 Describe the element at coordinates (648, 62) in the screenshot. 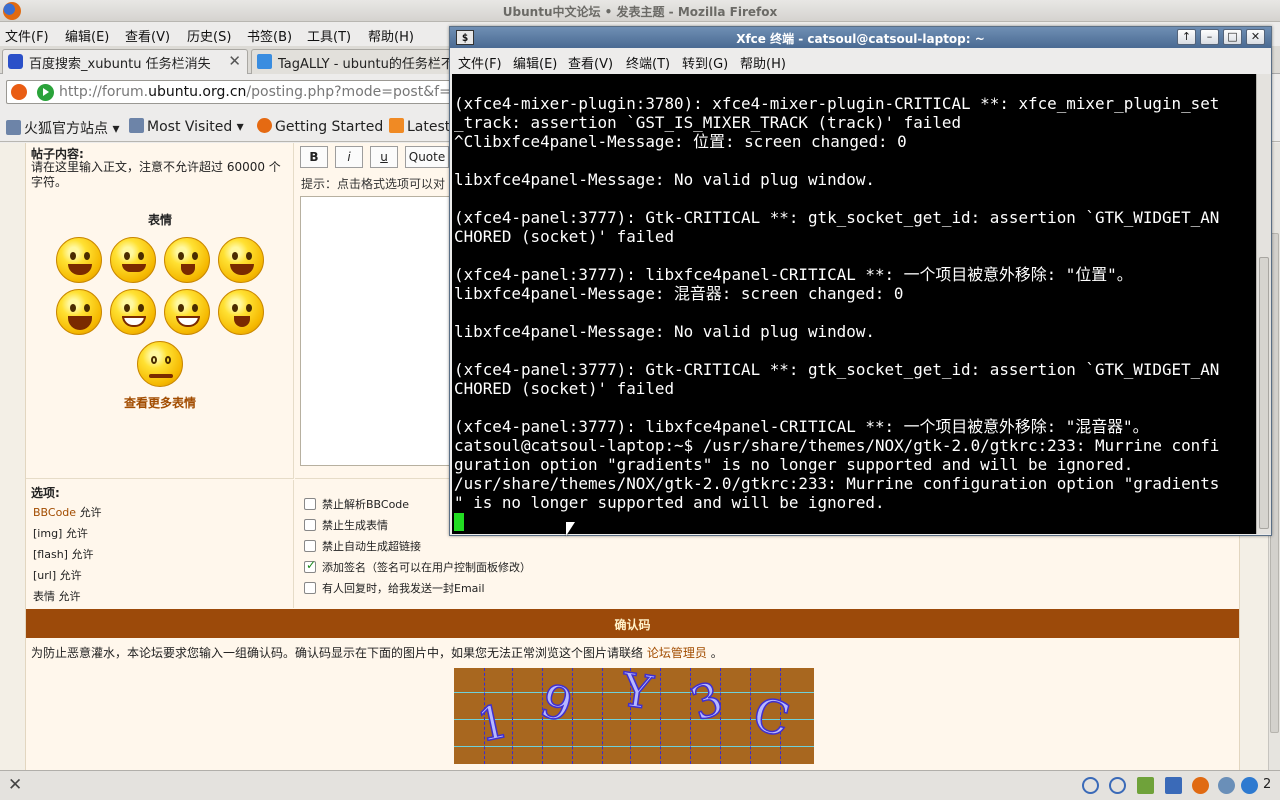

I see `terminal-menu-terminal: 终端(T)` at that location.